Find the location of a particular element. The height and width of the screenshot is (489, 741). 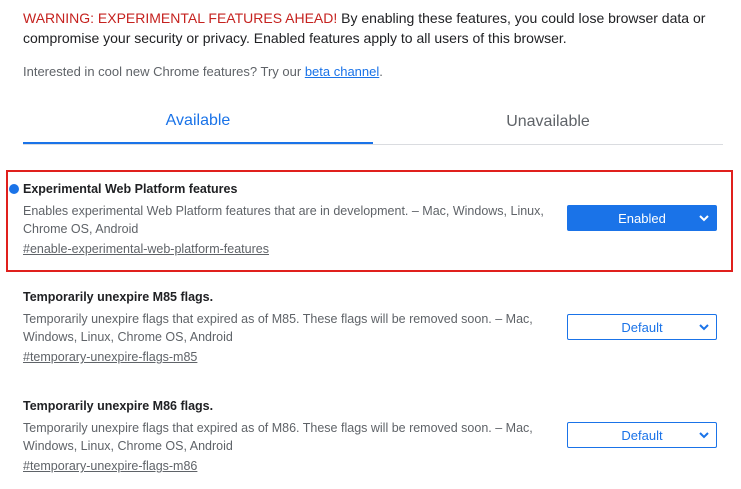

beta-suffix: . is located at coordinates (381, 71).